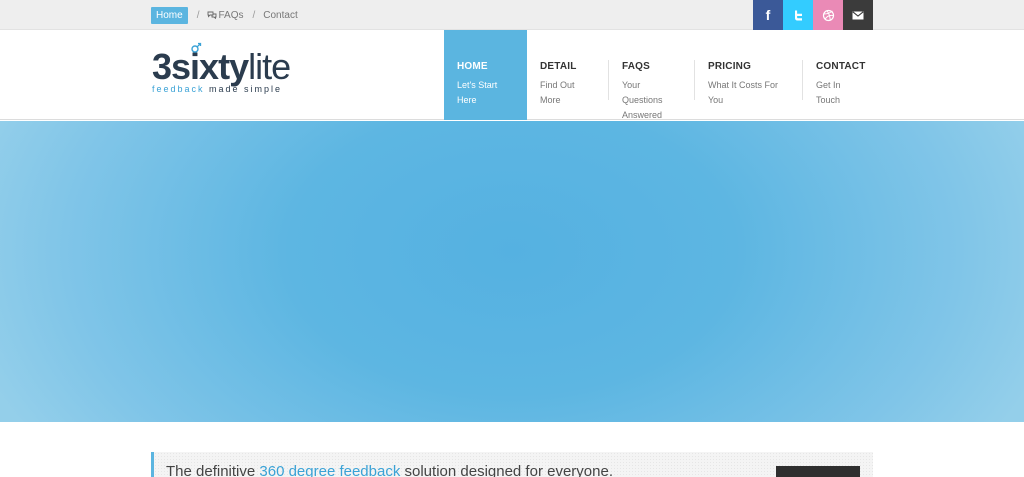 This screenshot has width=1024, height=477. What do you see at coordinates (748, 75) in the screenshot?
I see `nav-item-pricing: PRICING What It Costs For You` at bounding box center [748, 75].